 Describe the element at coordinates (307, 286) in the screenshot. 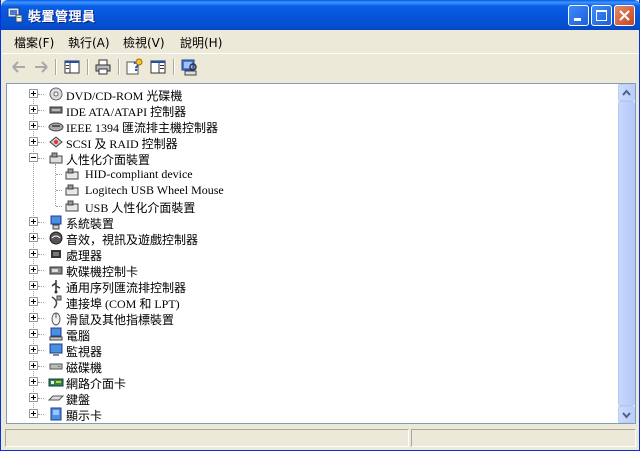

I see `tree-category-row: 通用序列匯流排控制器` at that location.